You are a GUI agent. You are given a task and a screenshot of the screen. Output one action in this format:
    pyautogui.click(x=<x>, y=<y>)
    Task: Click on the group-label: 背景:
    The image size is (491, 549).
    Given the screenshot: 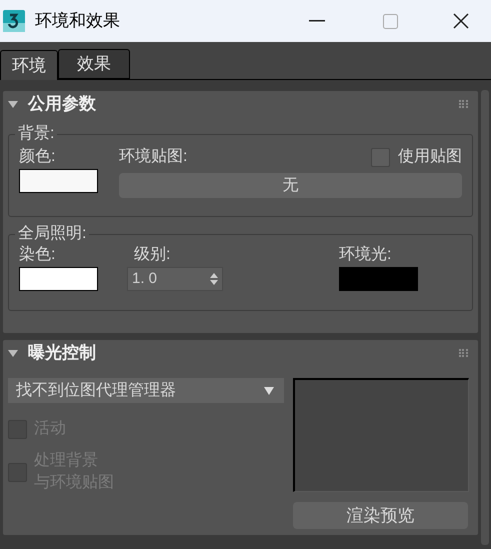 What is the action you would take?
    pyautogui.click(x=36, y=134)
    